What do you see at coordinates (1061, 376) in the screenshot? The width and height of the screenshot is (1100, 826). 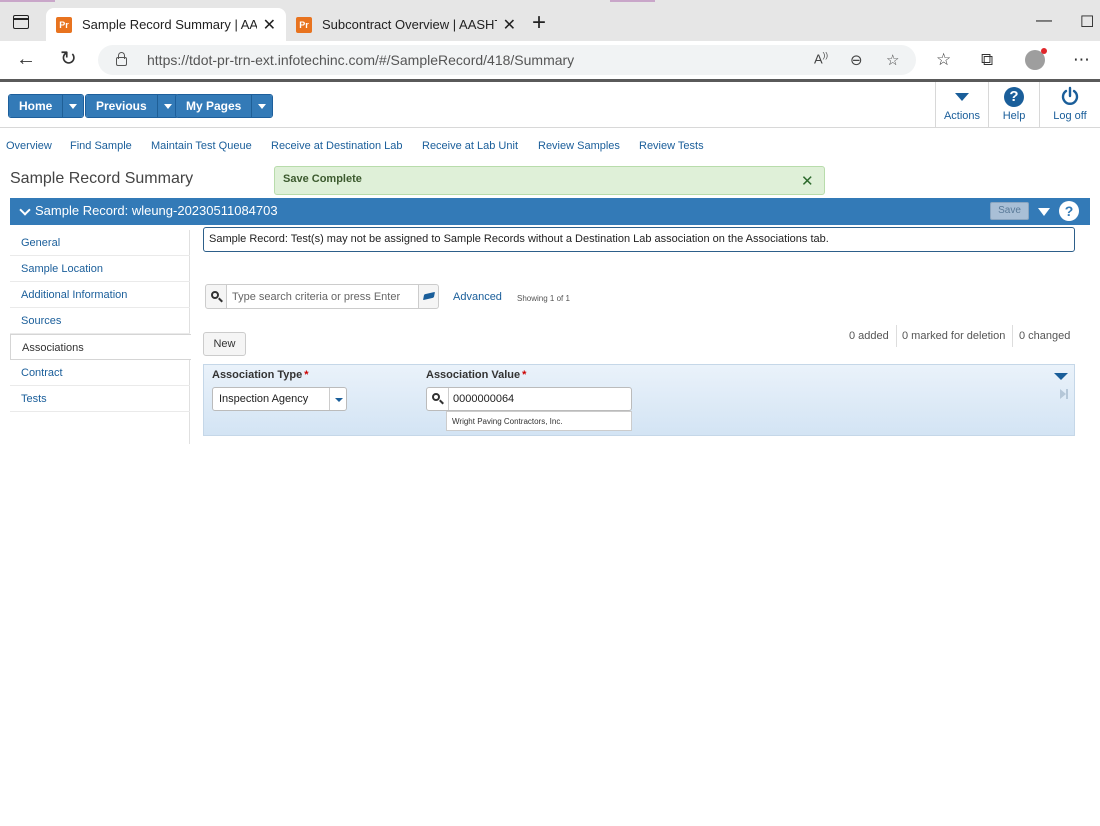 I see `row-menu-icon` at bounding box center [1061, 376].